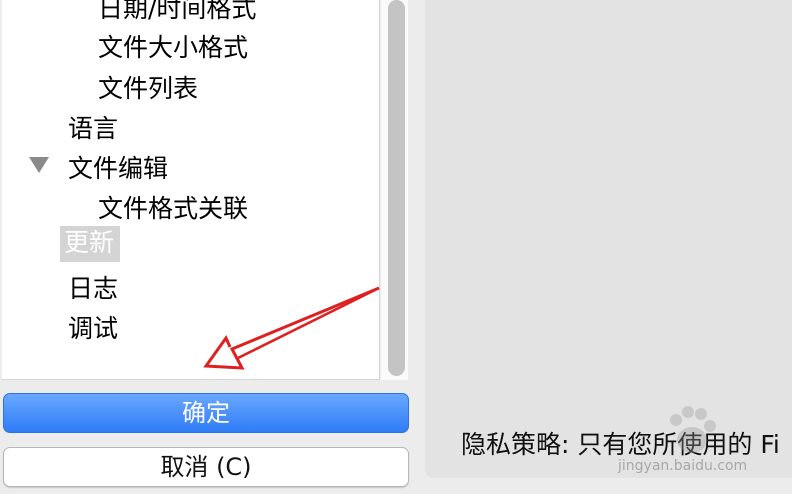 This screenshot has height=494, width=792. I want to click on tree-item-file-list: 文件列表, so click(148, 90).